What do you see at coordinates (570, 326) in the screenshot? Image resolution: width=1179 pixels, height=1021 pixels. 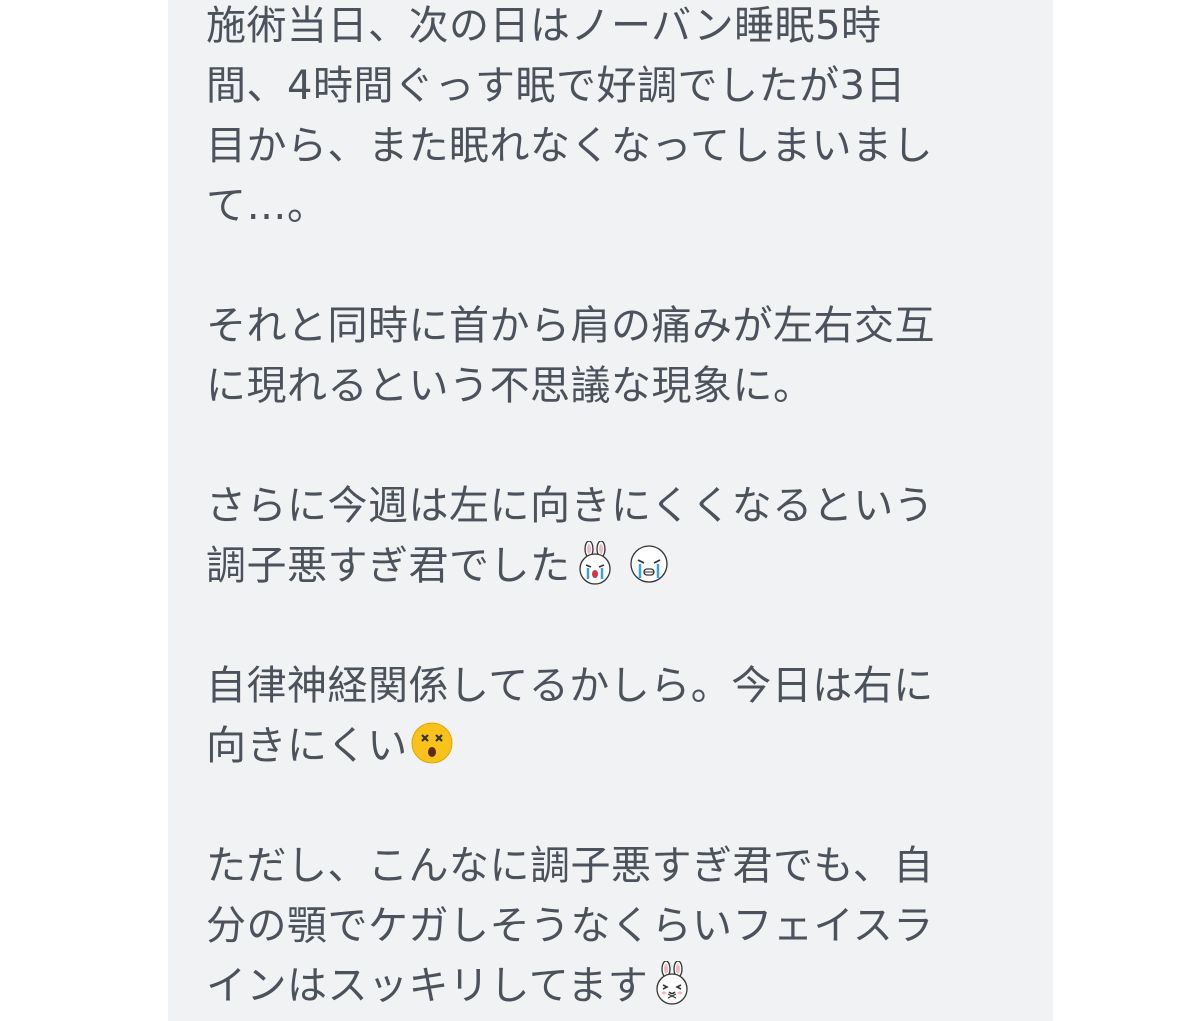 I see `text-line: それと同時に首から肩の痛みが左右交互` at bounding box center [570, 326].